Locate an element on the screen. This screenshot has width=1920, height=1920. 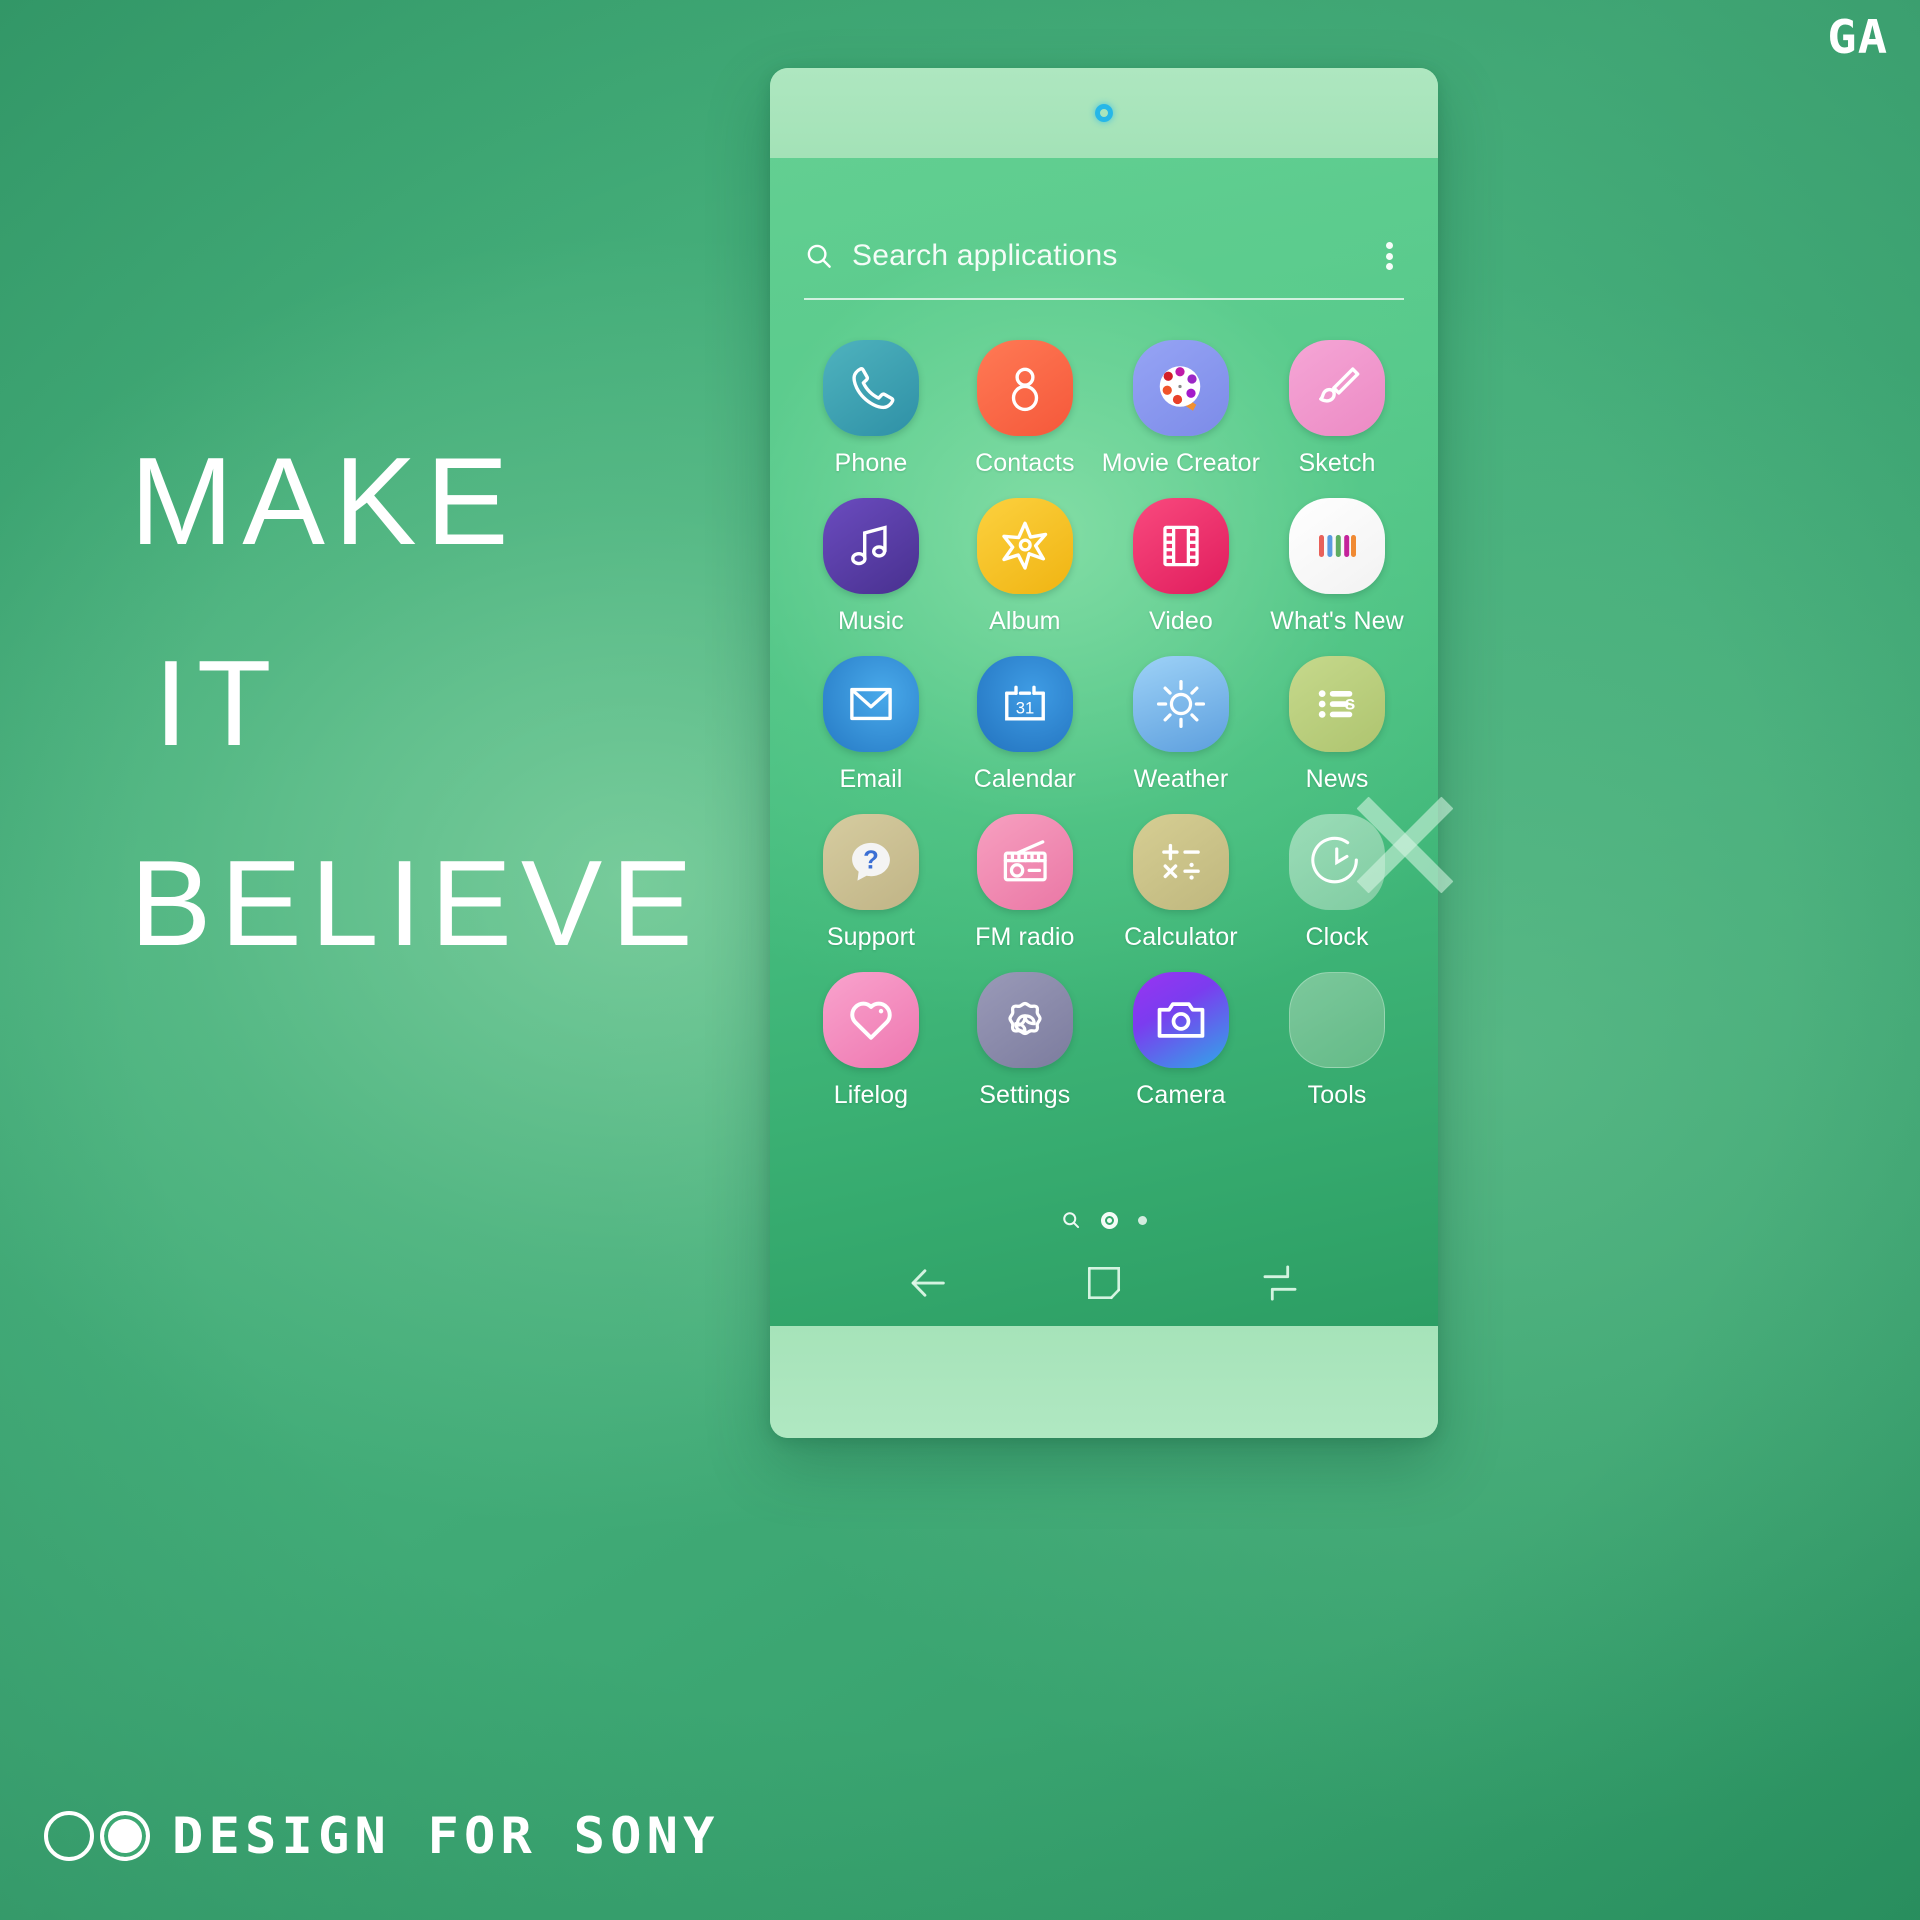
overflow-menu-icon is located at coordinates (1389, 256).